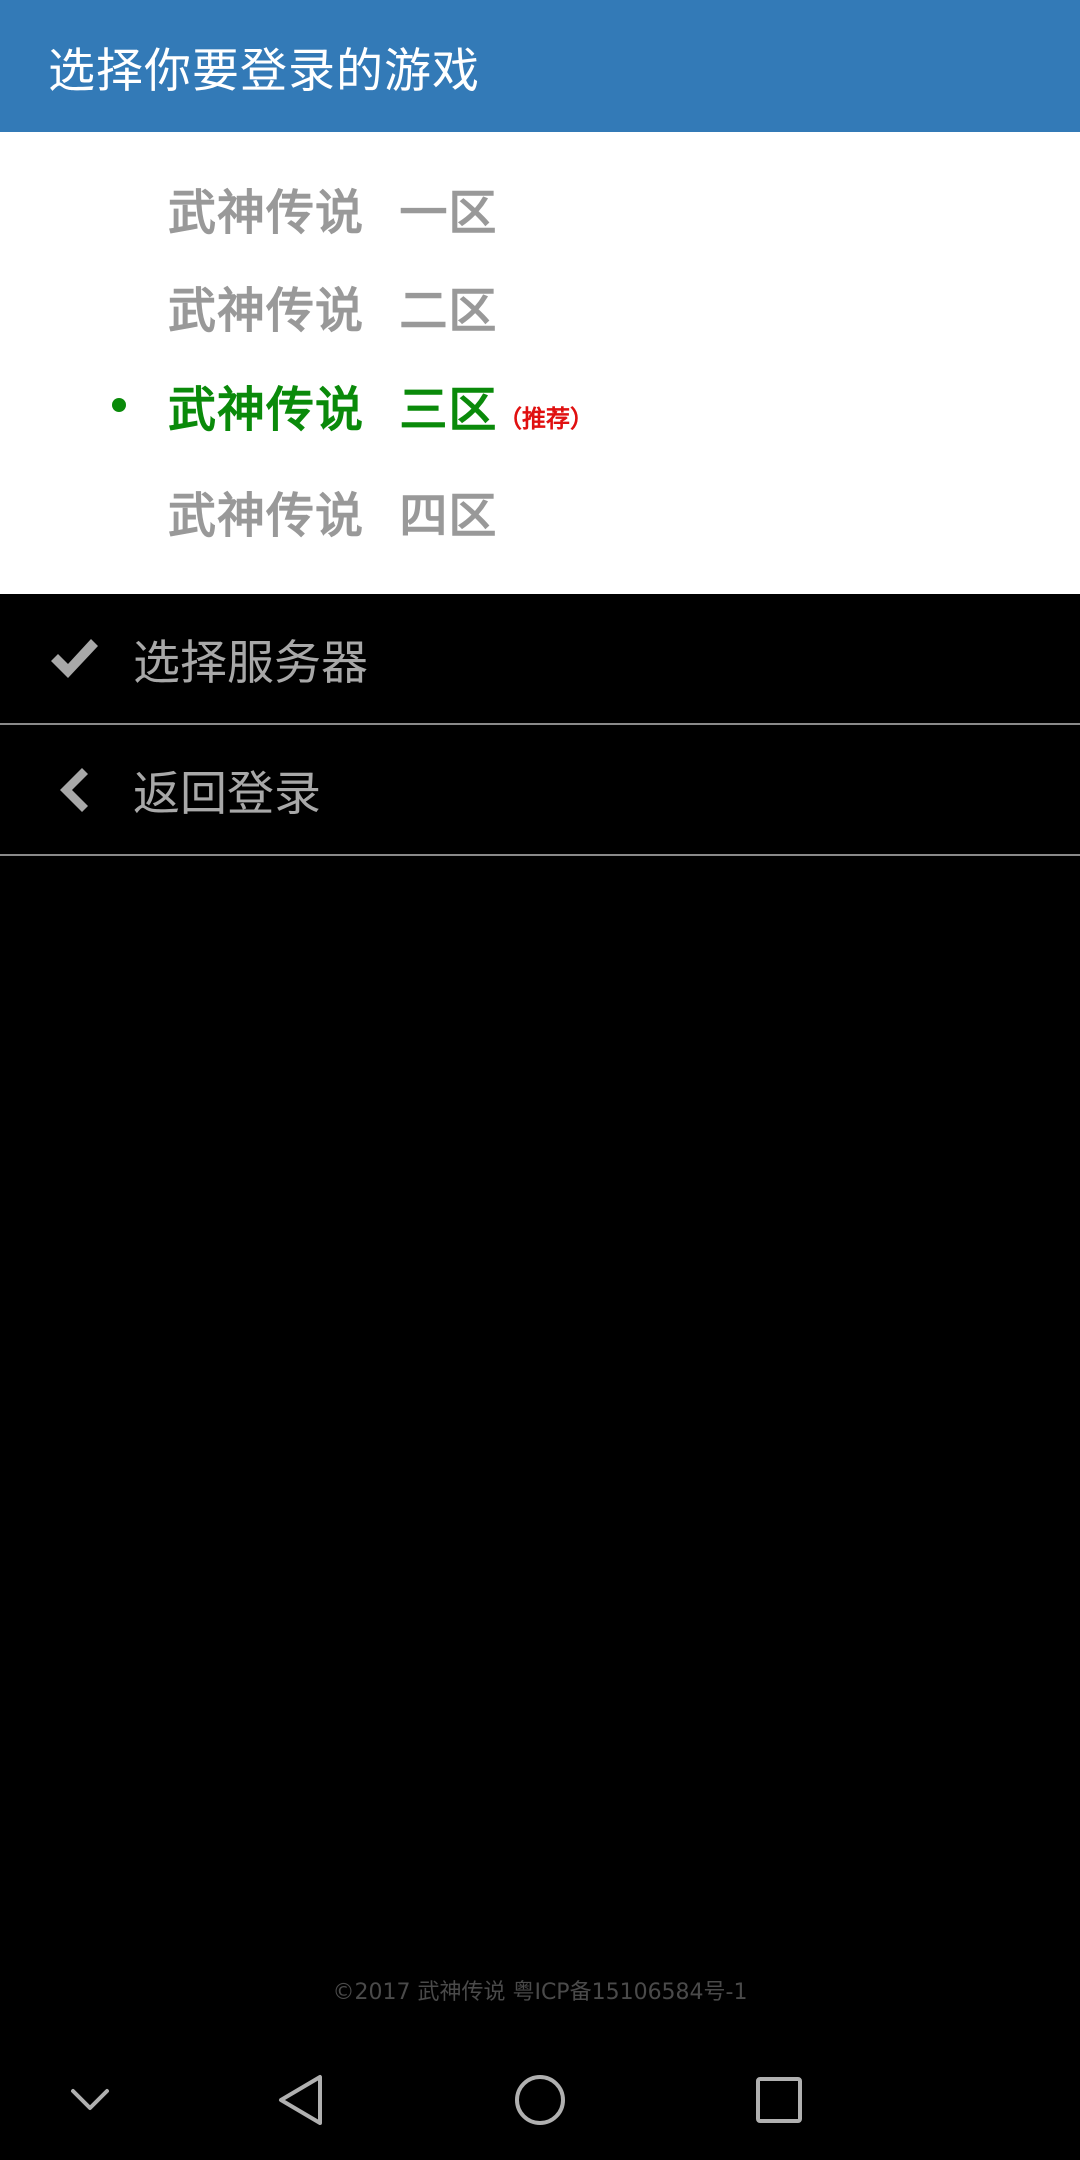 The image size is (1080, 2160). I want to click on copyright-text: ©2017 武神传说 粤ICP备15106584号-1, so click(540, 1992).